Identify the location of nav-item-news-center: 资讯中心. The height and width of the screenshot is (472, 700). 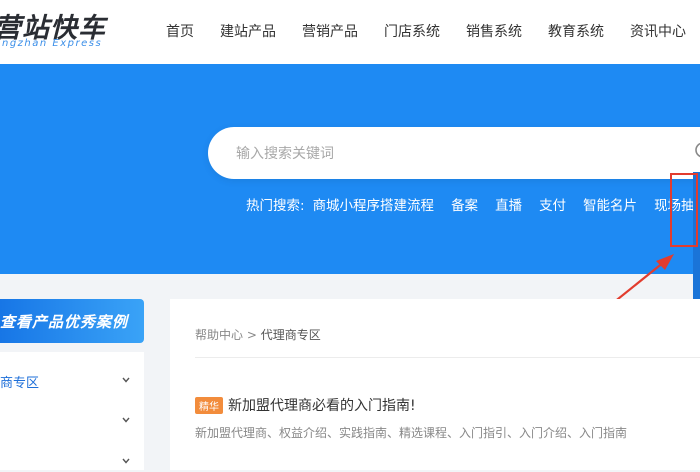
(658, 31).